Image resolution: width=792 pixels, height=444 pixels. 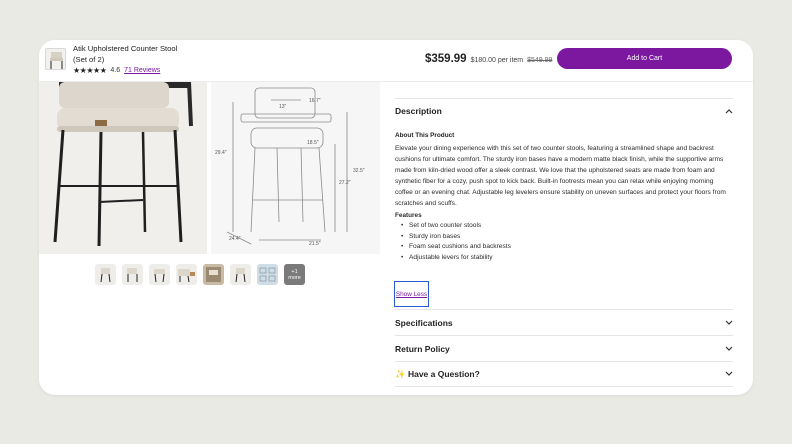 I want to click on rating-row: ★★★★★ 4.6 71 Reviews, so click(x=116, y=70).